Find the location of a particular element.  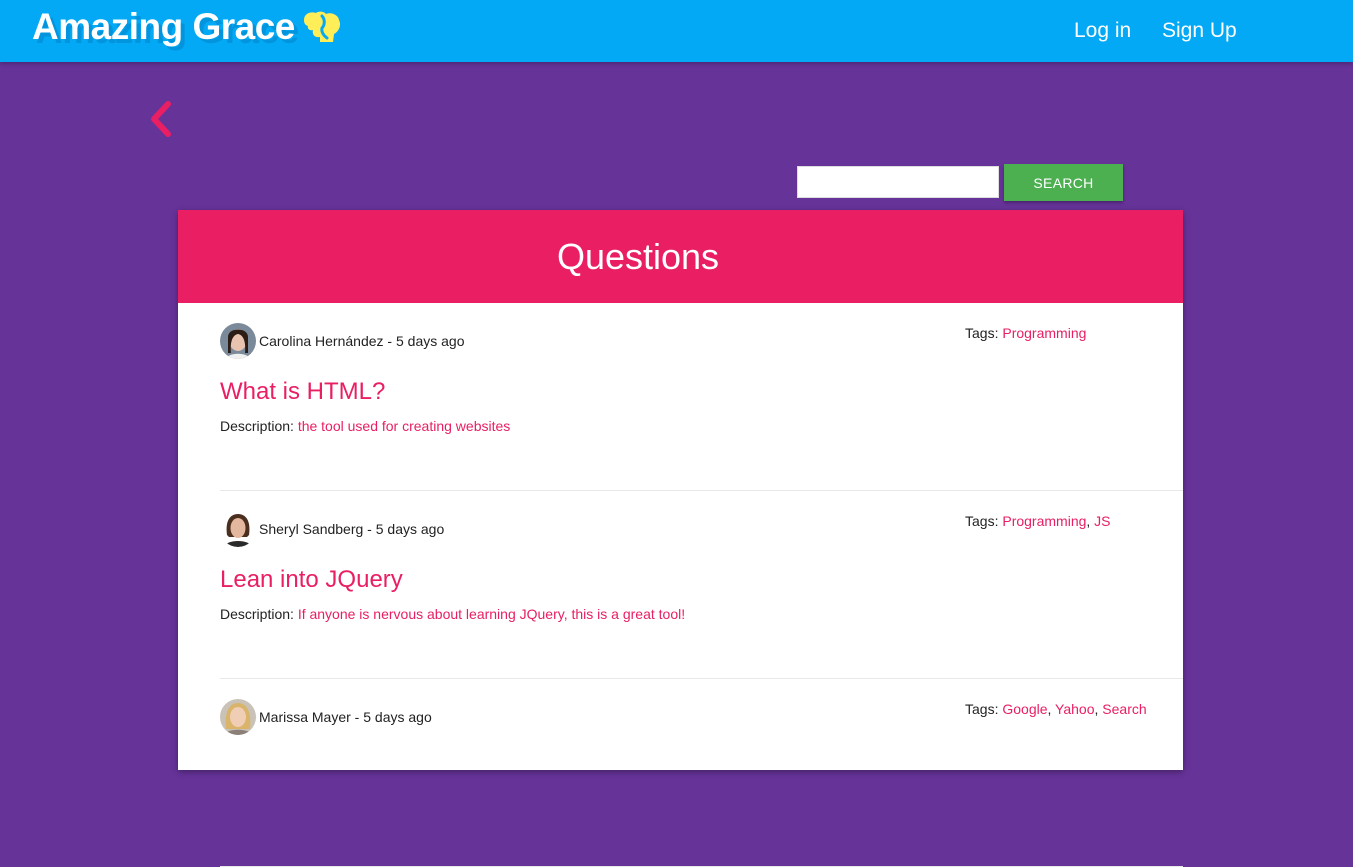

question-title-link: What is HTML? is located at coordinates (302, 392).